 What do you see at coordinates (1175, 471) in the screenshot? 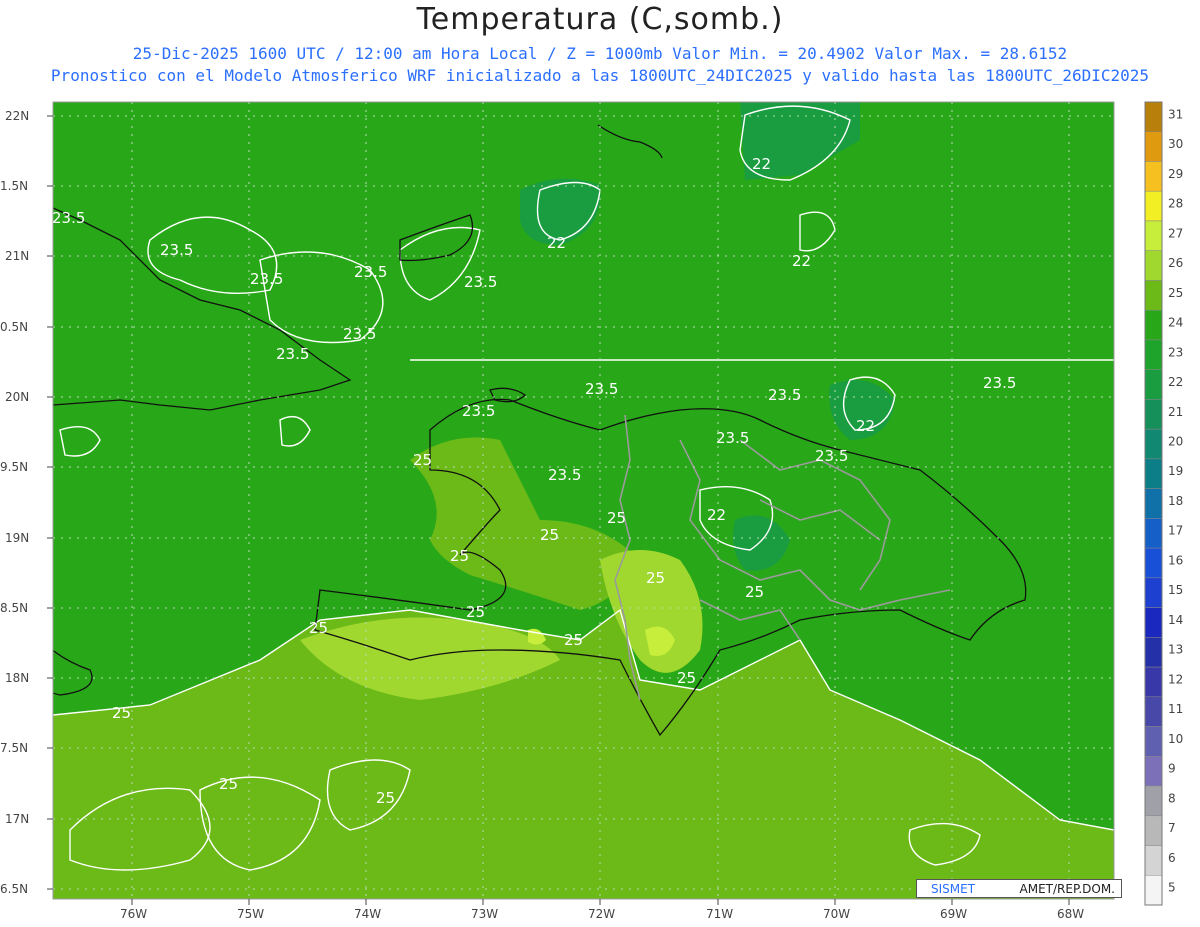
I see `colorbar-label: 19` at bounding box center [1175, 471].